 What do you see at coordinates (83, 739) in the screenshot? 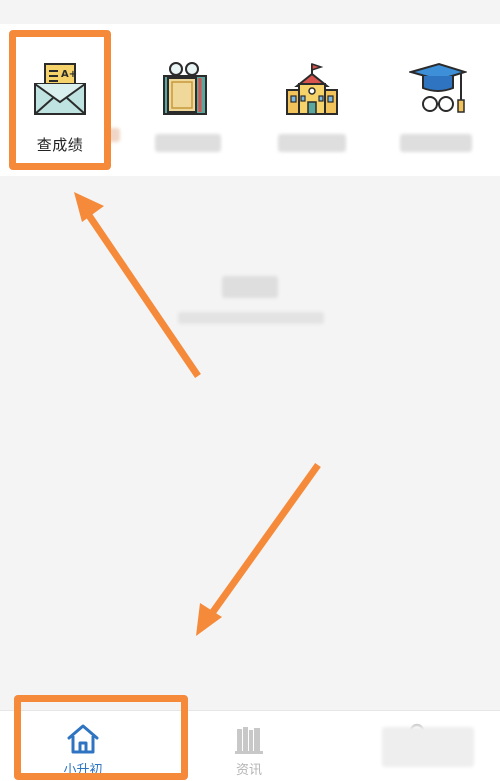
I see `home-icon` at bounding box center [83, 739].